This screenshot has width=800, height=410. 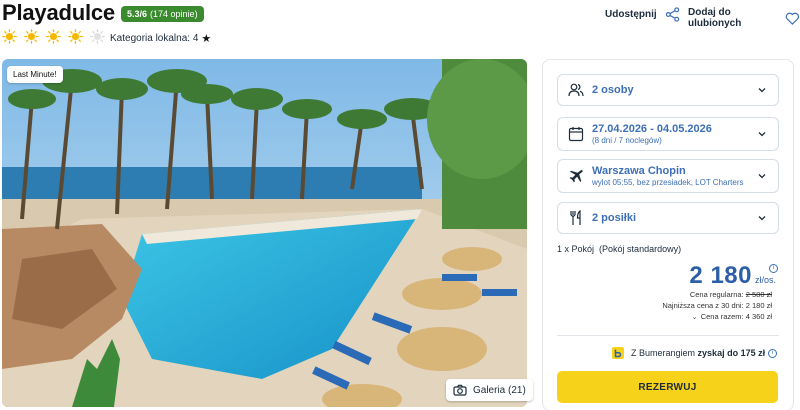 I want to click on share-icon, so click(x=672, y=14).